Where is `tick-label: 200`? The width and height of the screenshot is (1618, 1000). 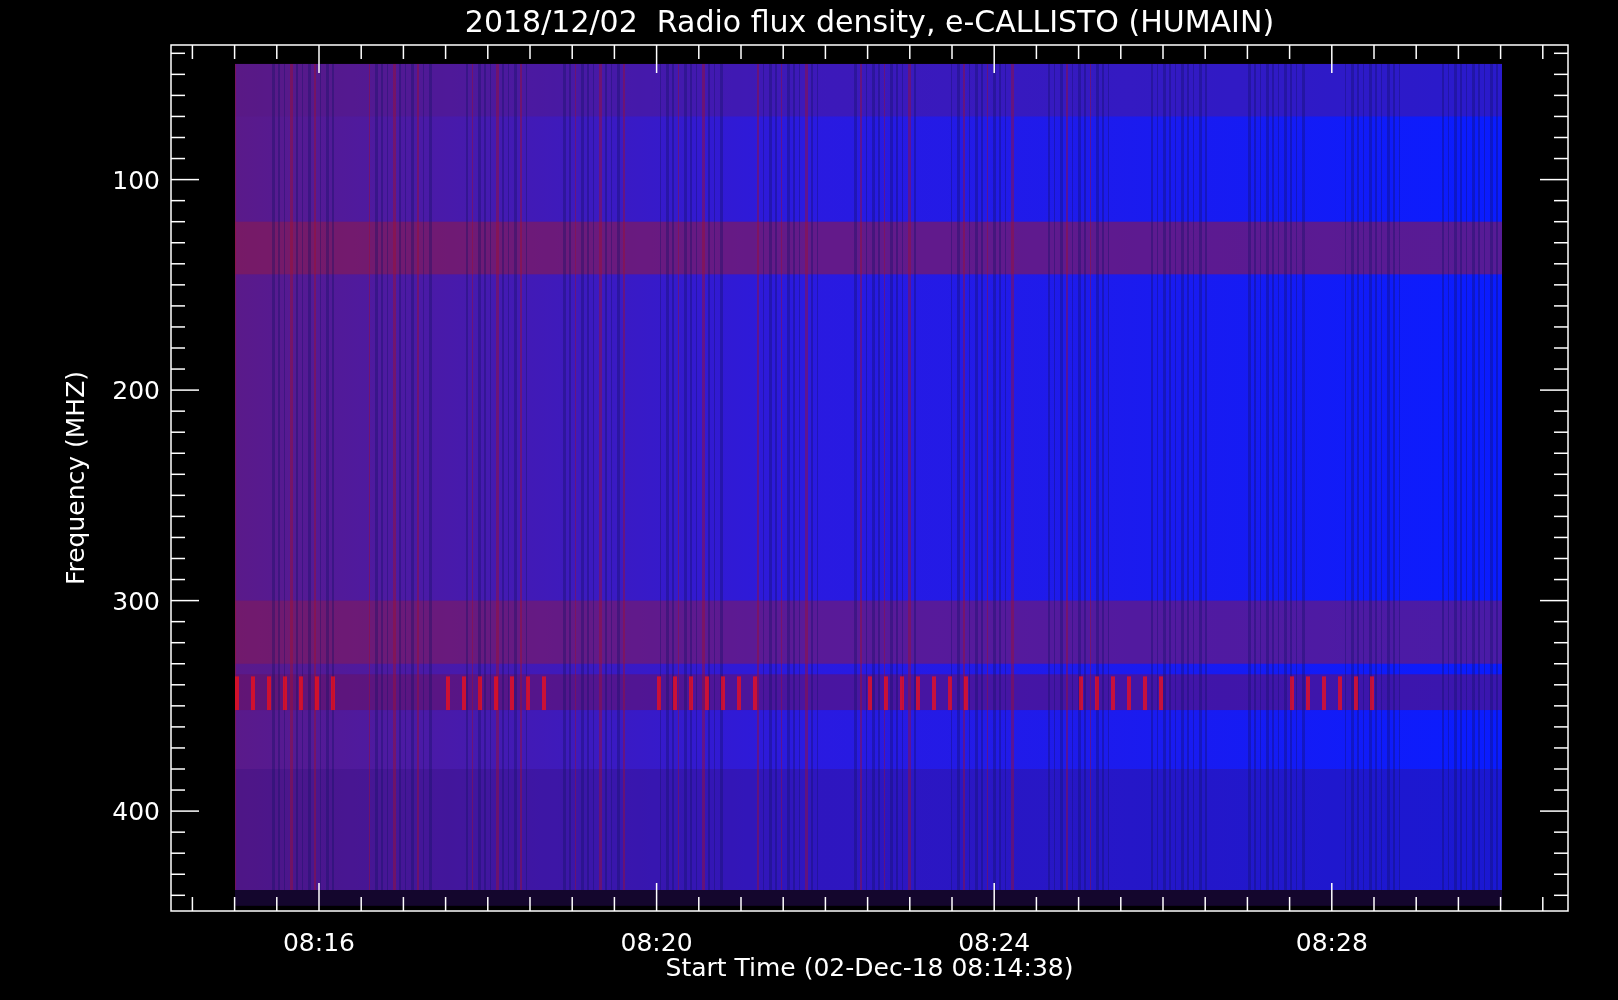 tick-label: 200 is located at coordinates (136, 391).